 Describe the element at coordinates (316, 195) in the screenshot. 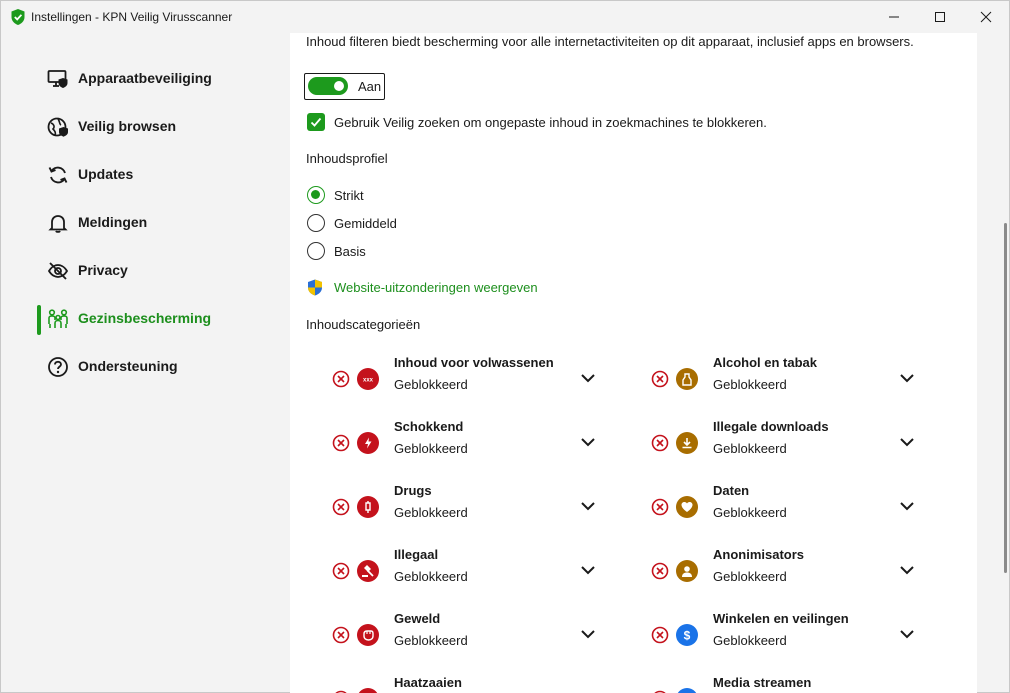

I see `radio-strikt` at that location.